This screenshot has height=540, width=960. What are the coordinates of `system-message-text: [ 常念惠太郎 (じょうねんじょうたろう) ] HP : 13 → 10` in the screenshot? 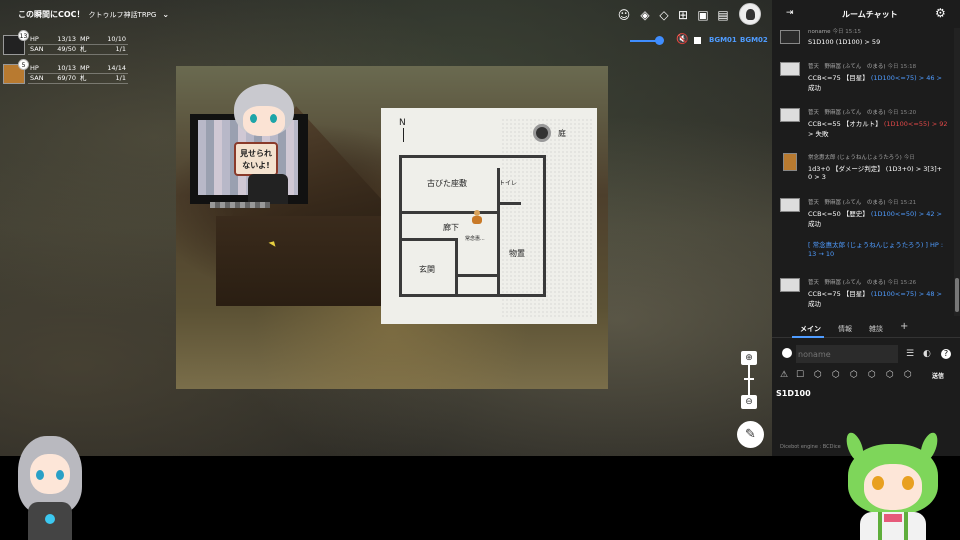 It's located at (876, 249).